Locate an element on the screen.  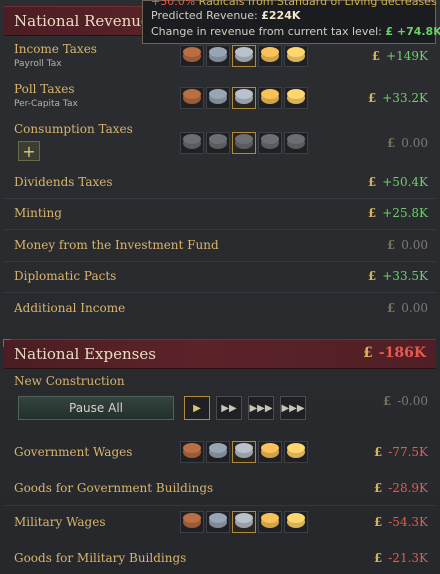
expense-row-goods-government: Goods for Government Buildings £ -28.9K is located at coordinates (220, 490).